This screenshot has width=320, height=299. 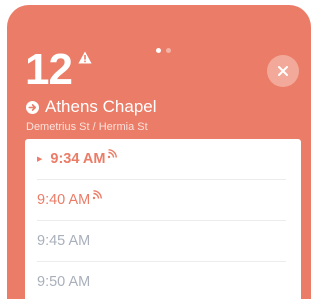 I want to click on arrow-circle-right-icon, so click(x=32, y=107).